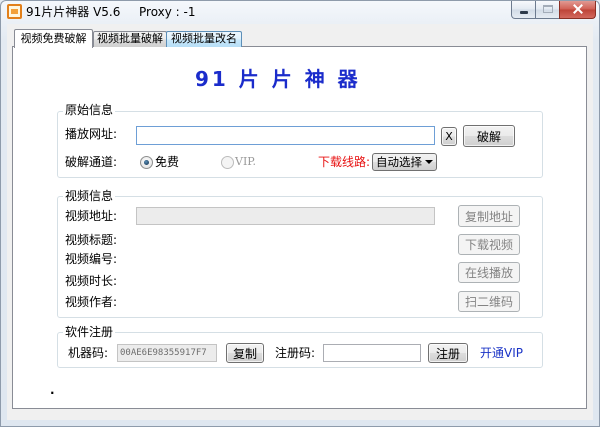  What do you see at coordinates (167, 12) in the screenshot?
I see `proxy-status: Proxy : -1` at bounding box center [167, 12].